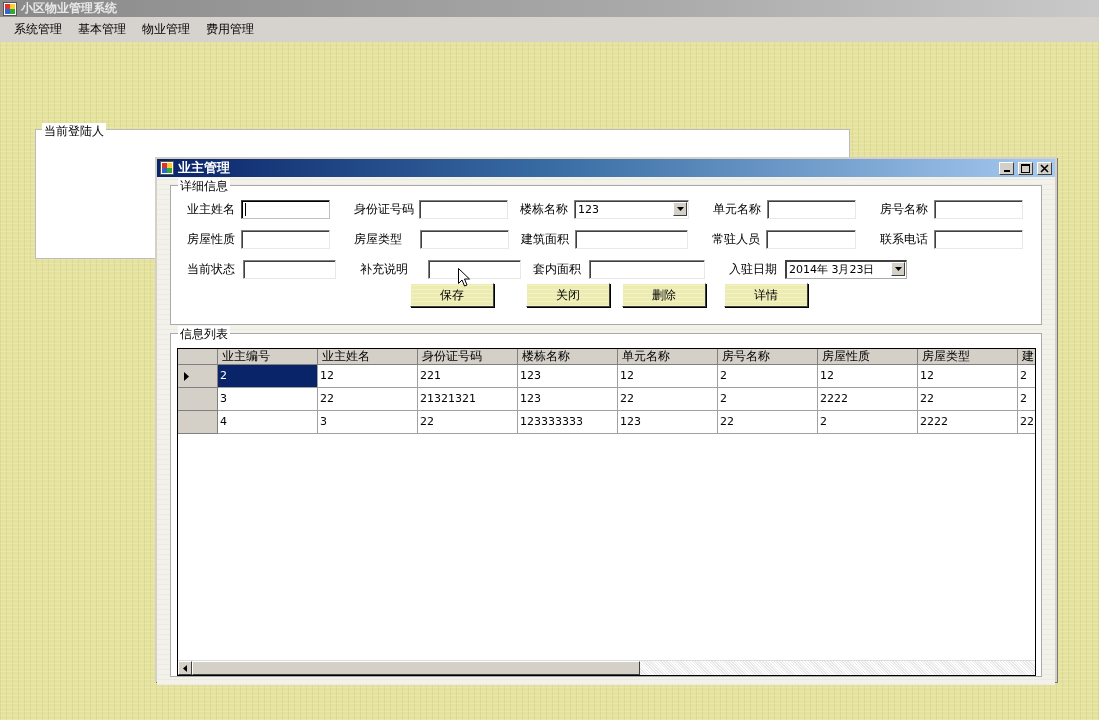  I want to click on menu-item: 系统管理, so click(38, 29).